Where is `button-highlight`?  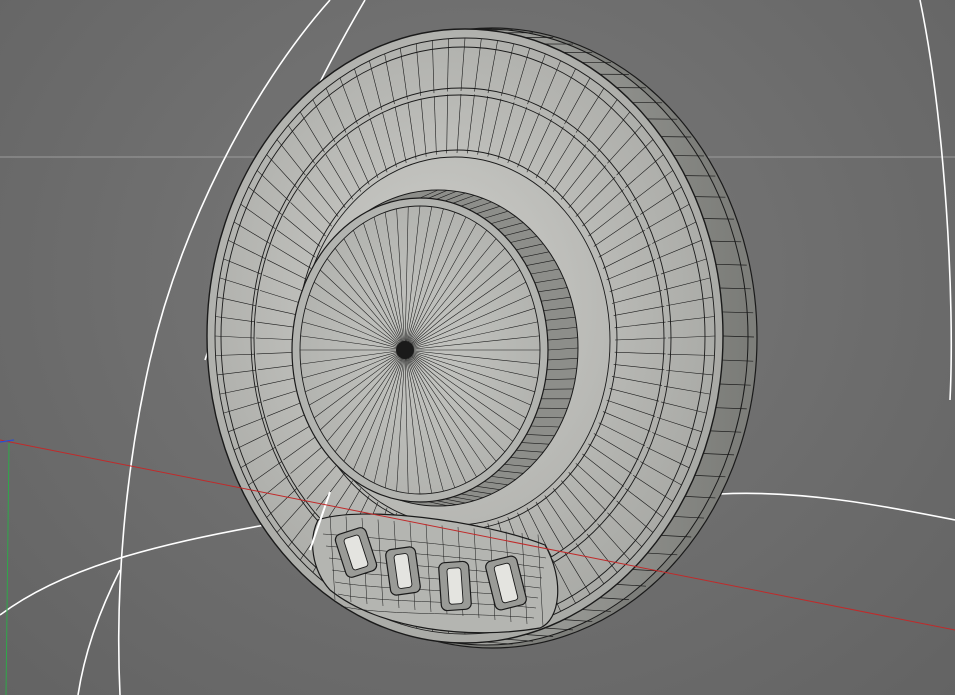 button-highlight is located at coordinates (455, 586).